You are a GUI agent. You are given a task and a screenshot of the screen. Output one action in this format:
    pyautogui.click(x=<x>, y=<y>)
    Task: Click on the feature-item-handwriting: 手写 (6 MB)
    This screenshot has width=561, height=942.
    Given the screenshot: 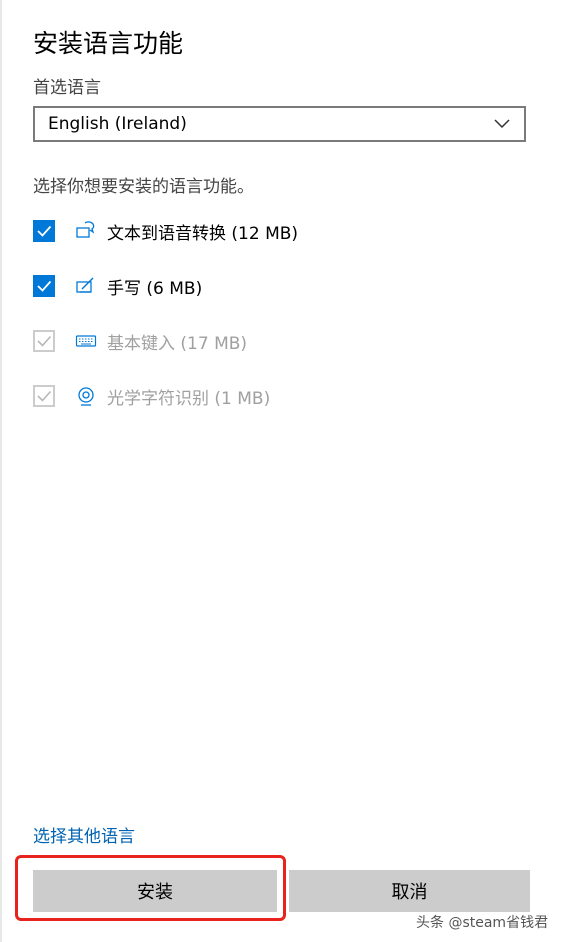 What is the action you would take?
    pyautogui.click(x=117, y=286)
    